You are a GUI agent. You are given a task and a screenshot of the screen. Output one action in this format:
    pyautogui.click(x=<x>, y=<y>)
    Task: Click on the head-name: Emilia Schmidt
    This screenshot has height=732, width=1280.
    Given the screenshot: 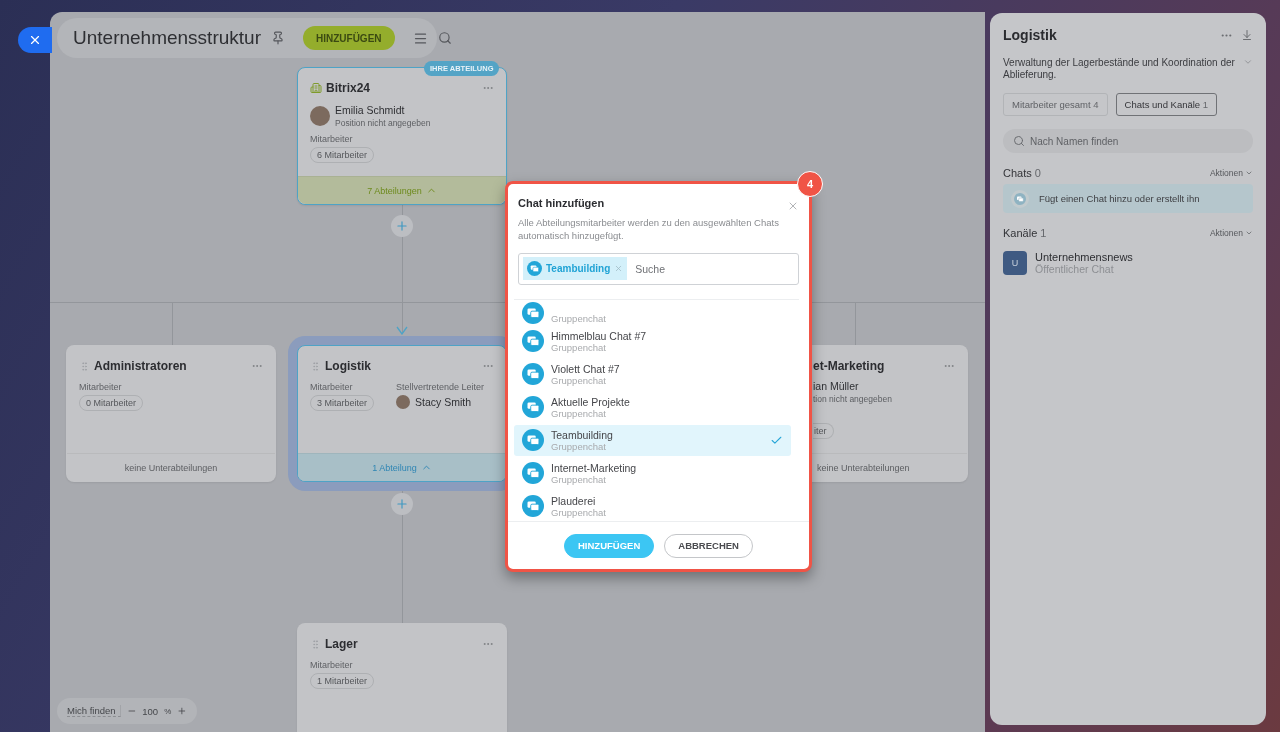 What is the action you would take?
    pyautogui.click(x=370, y=110)
    